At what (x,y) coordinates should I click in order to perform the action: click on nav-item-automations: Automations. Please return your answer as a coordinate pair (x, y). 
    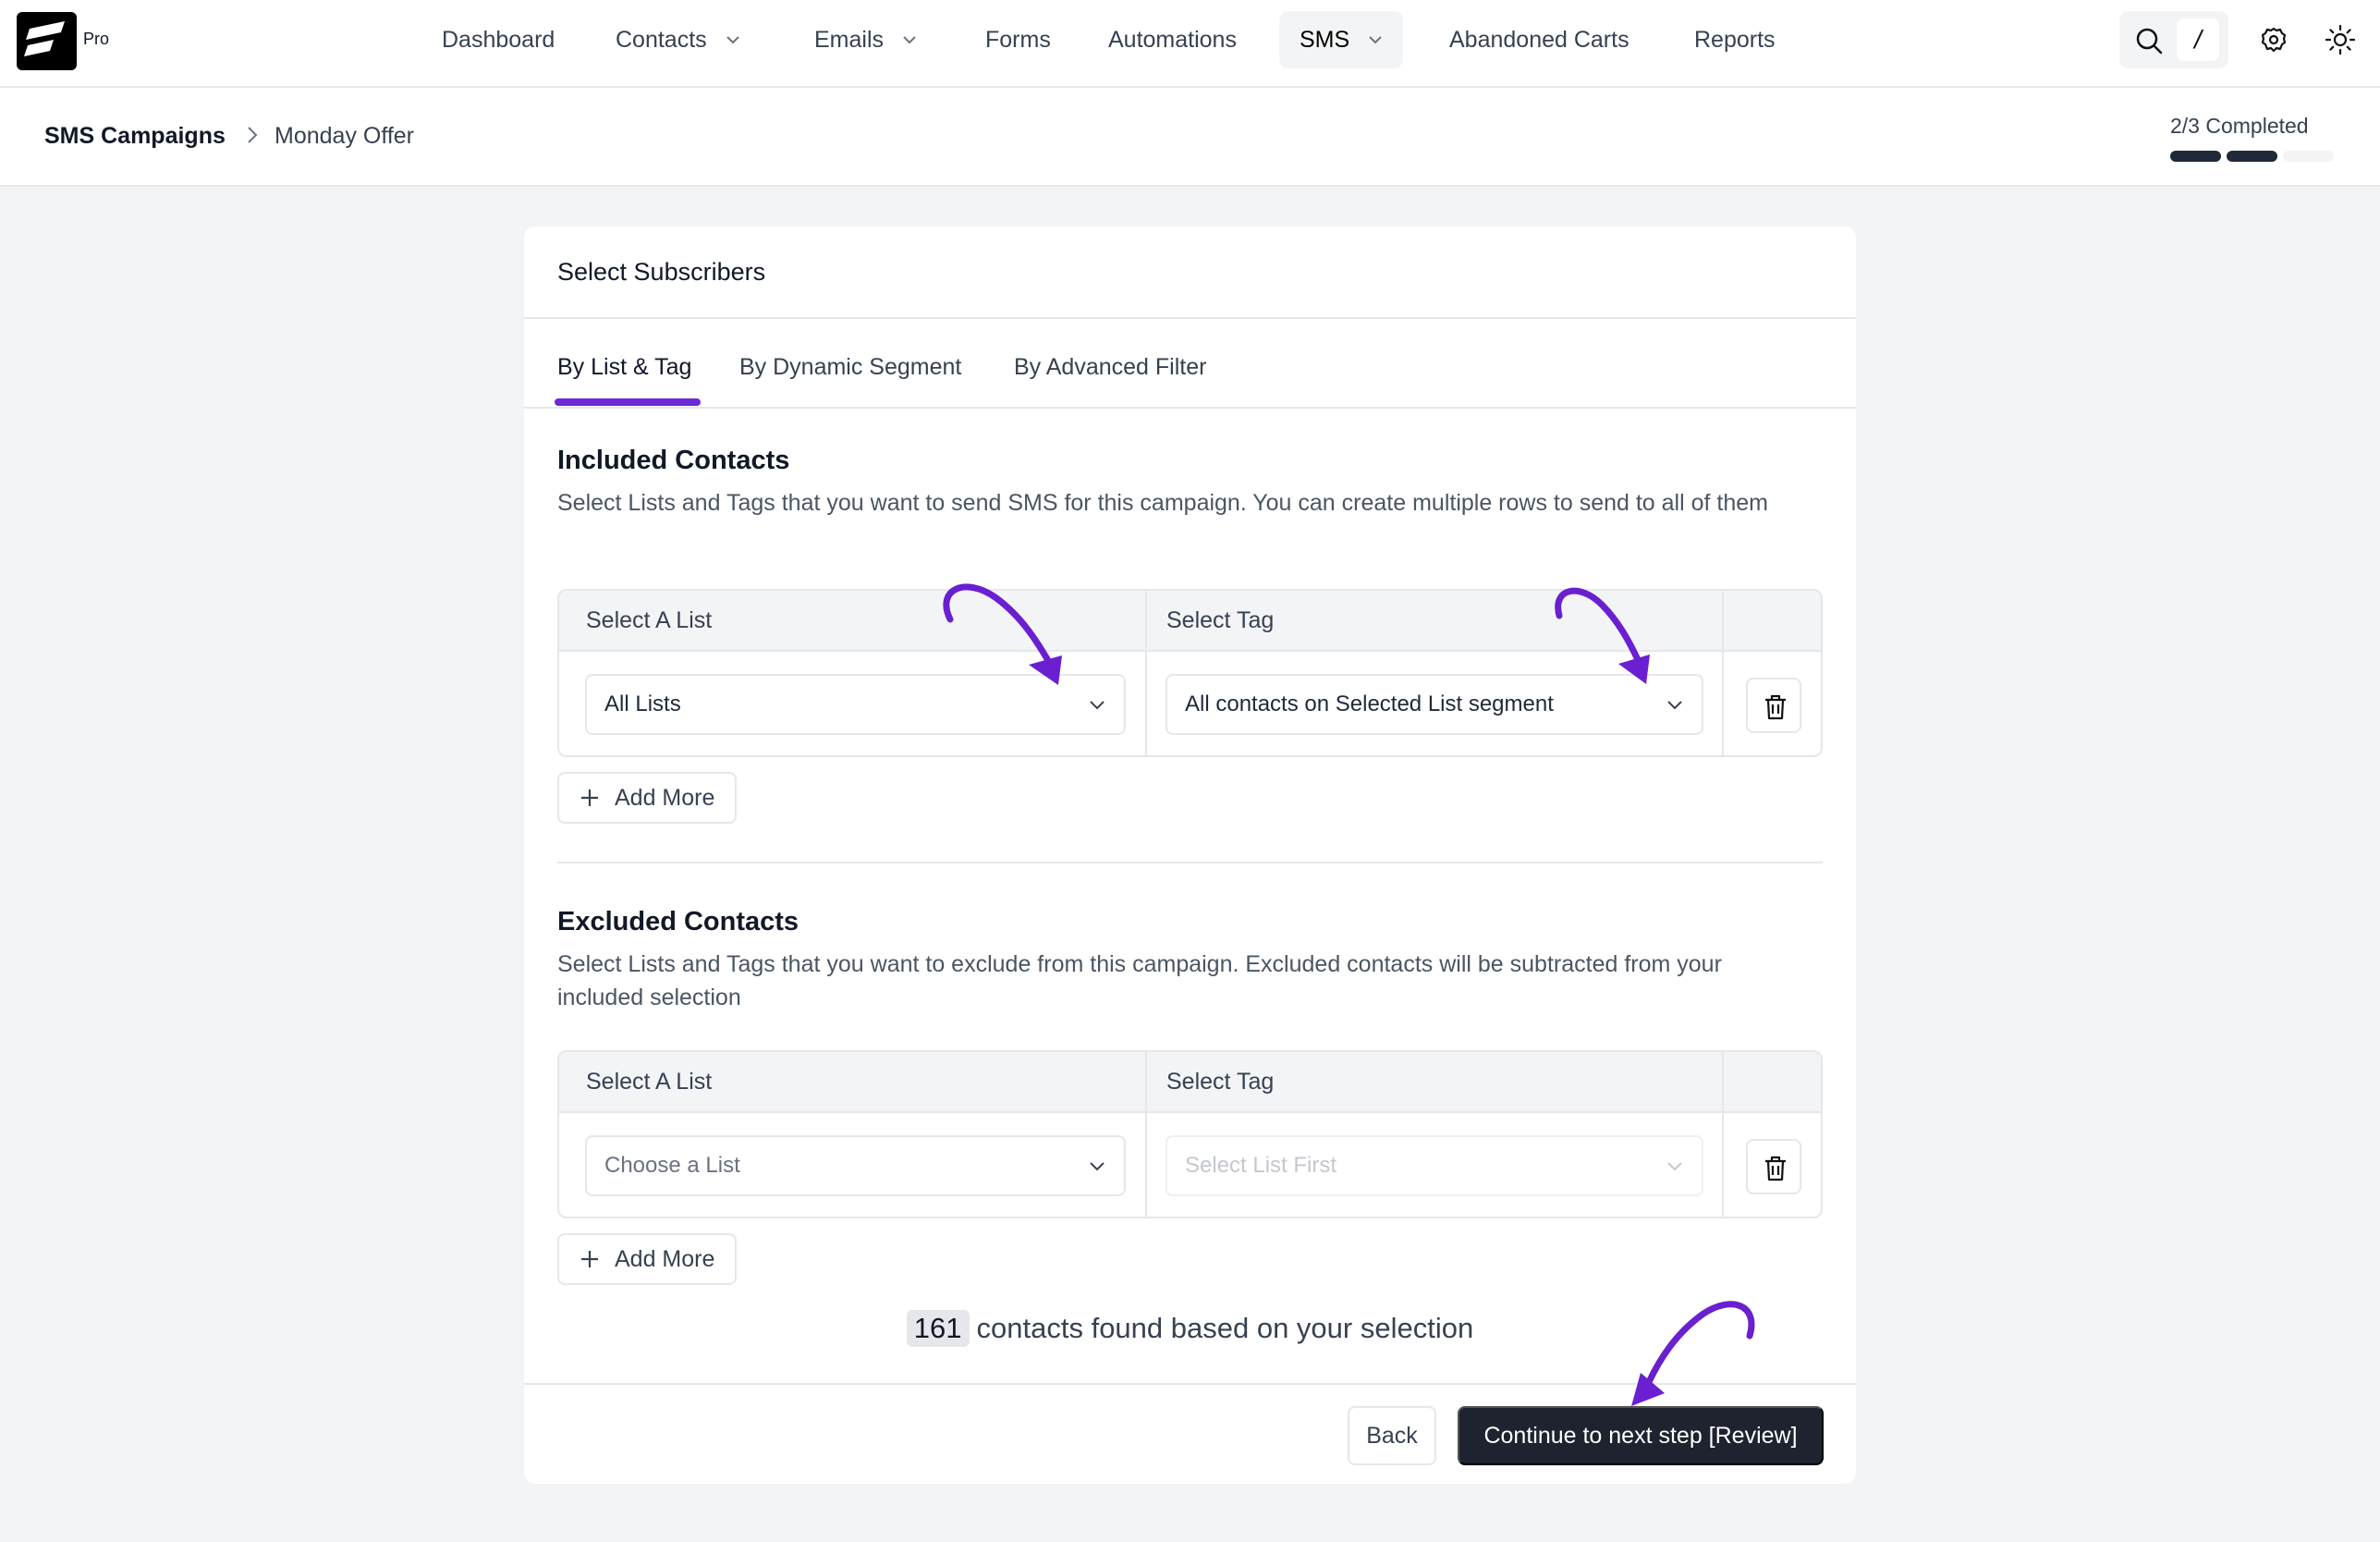
    Looking at the image, I should click on (1172, 39).